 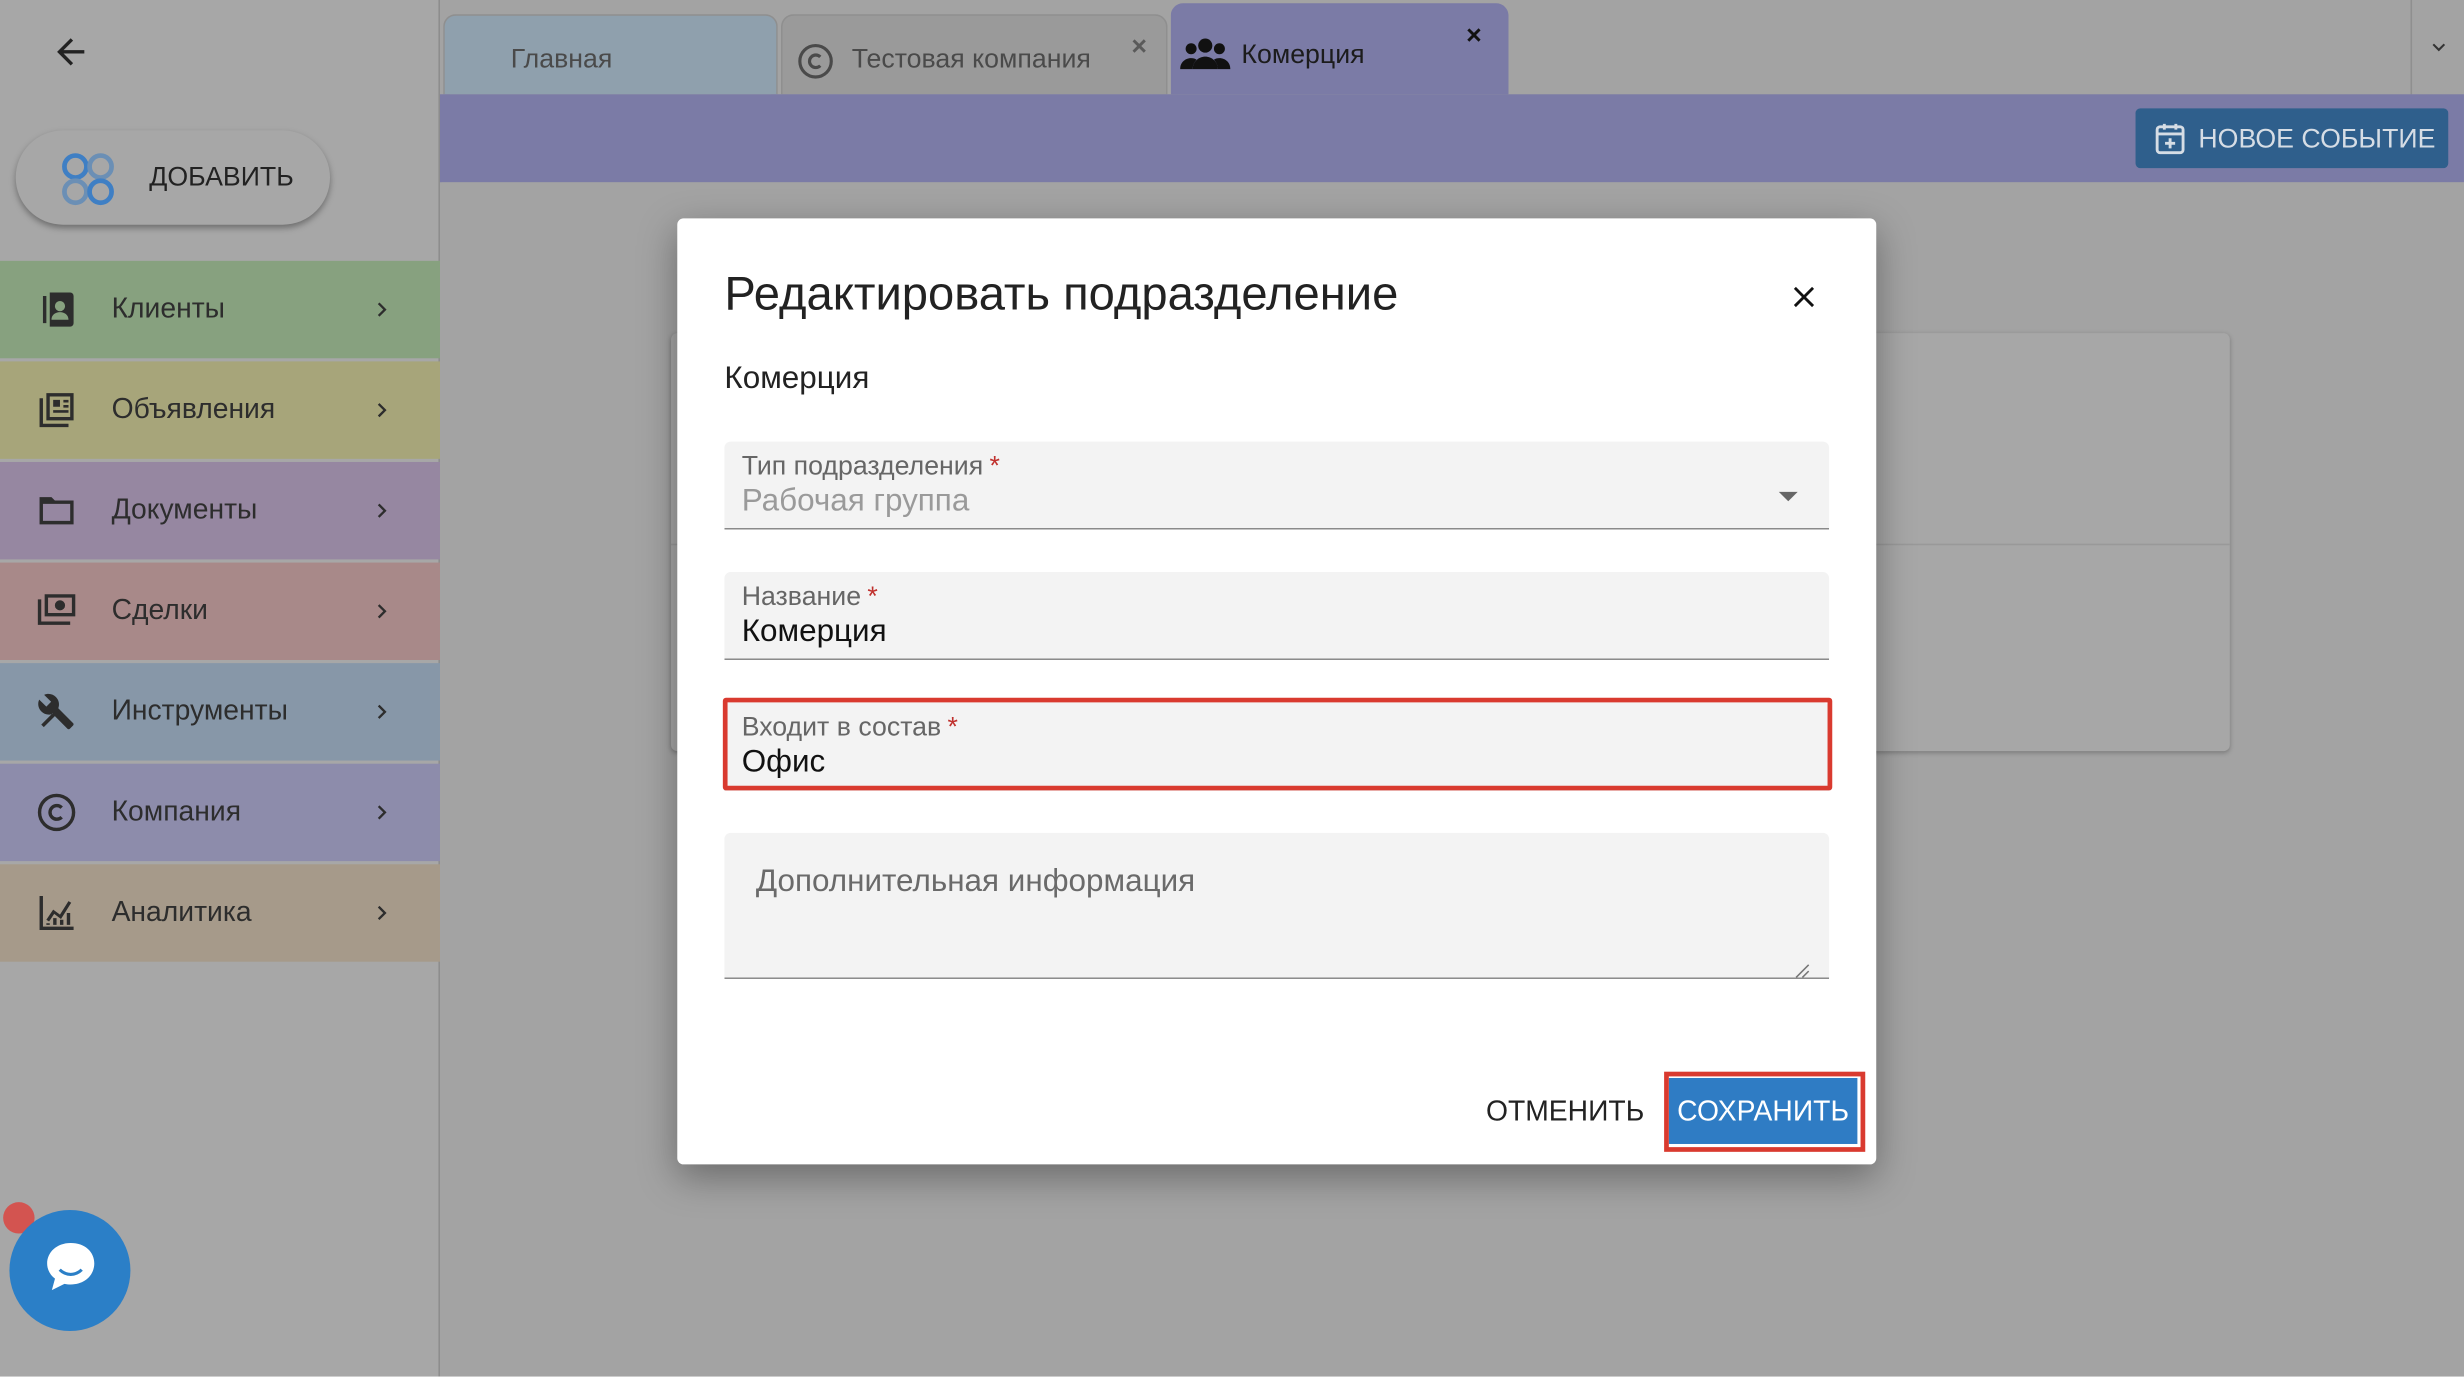 What do you see at coordinates (1277, 746) in the screenshot?
I see `part-of-field: Входит в состав * Офис` at bounding box center [1277, 746].